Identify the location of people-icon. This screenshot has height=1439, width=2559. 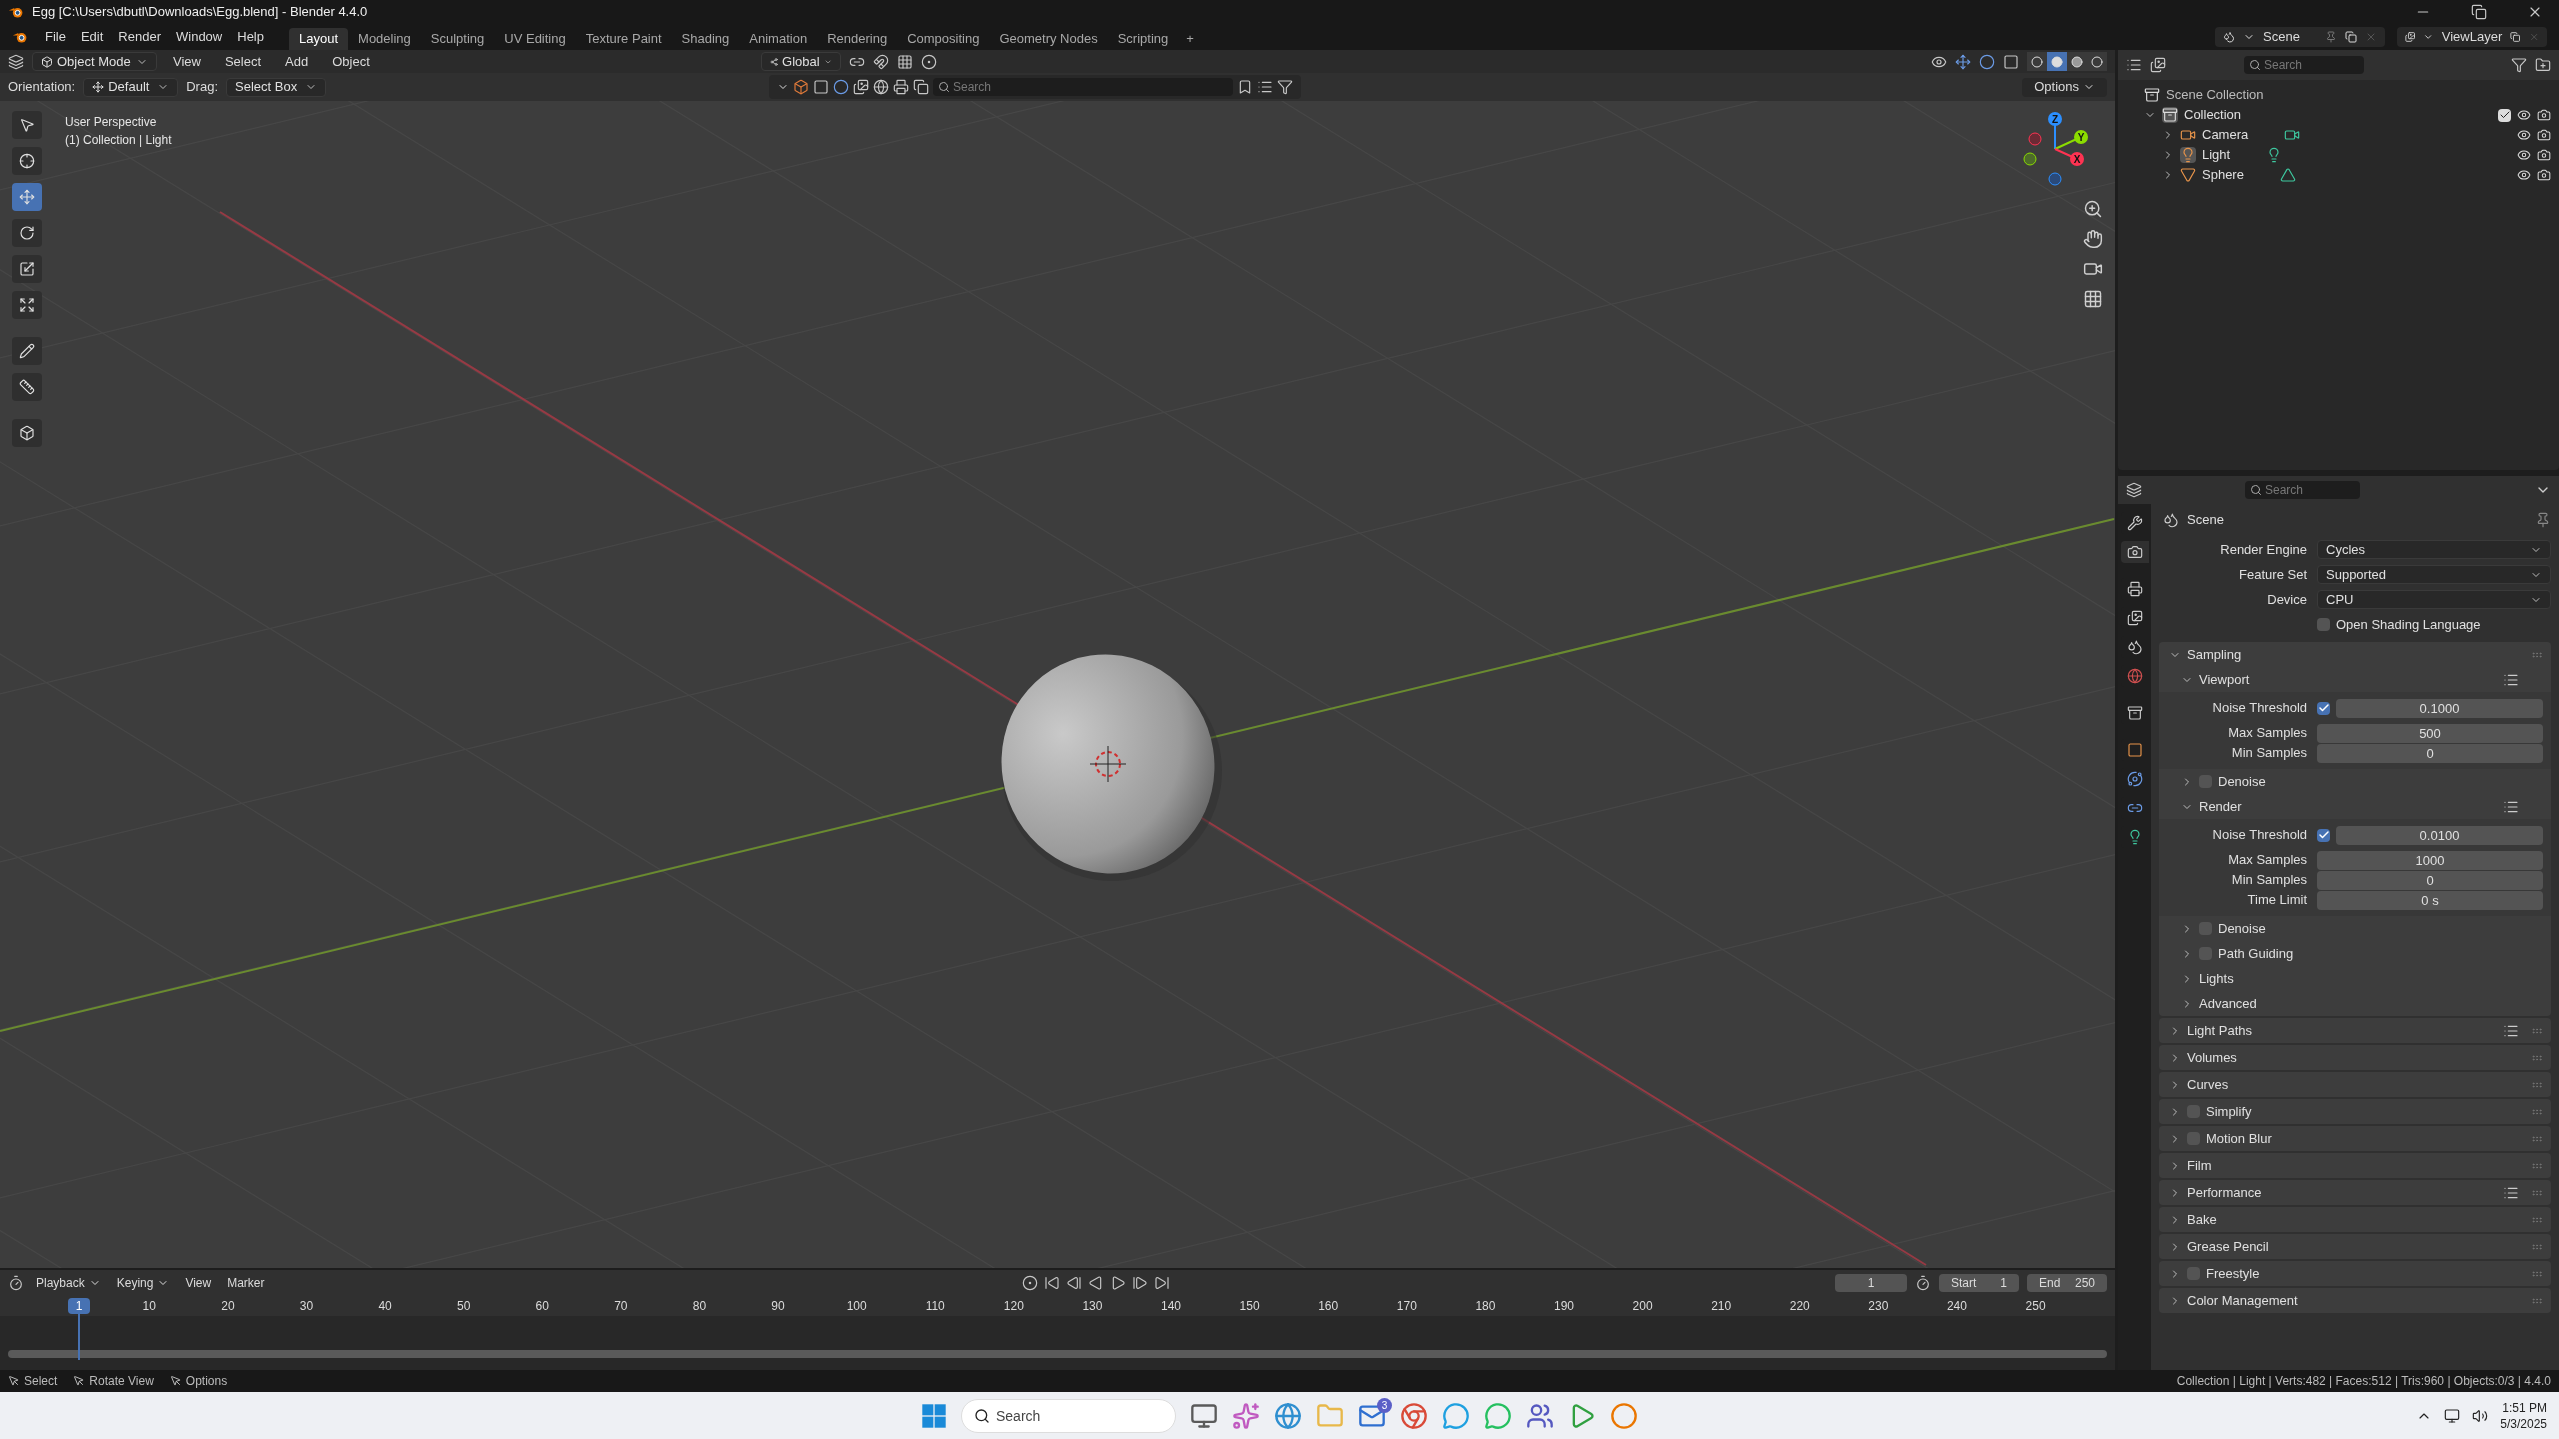
(1540, 1415).